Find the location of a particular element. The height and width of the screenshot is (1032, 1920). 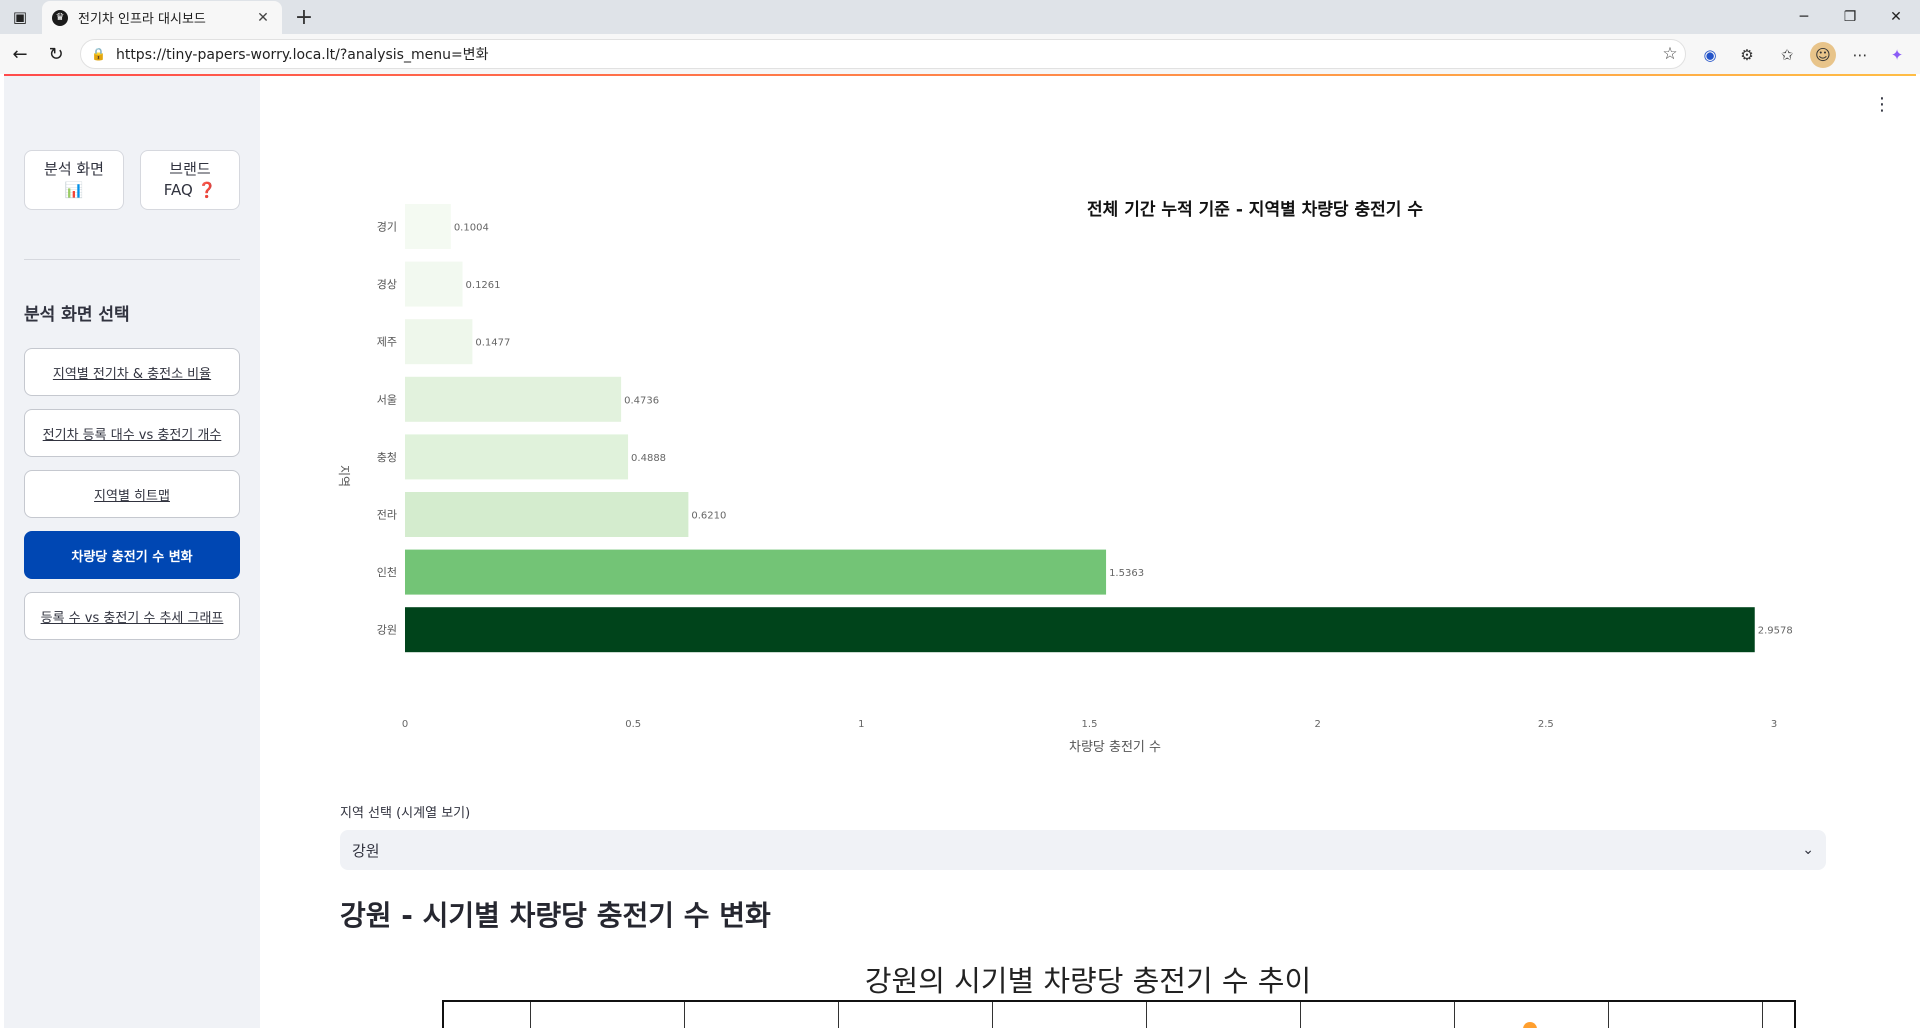

question-emoji-icon: FAQ ❓ is located at coordinates (190, 190).